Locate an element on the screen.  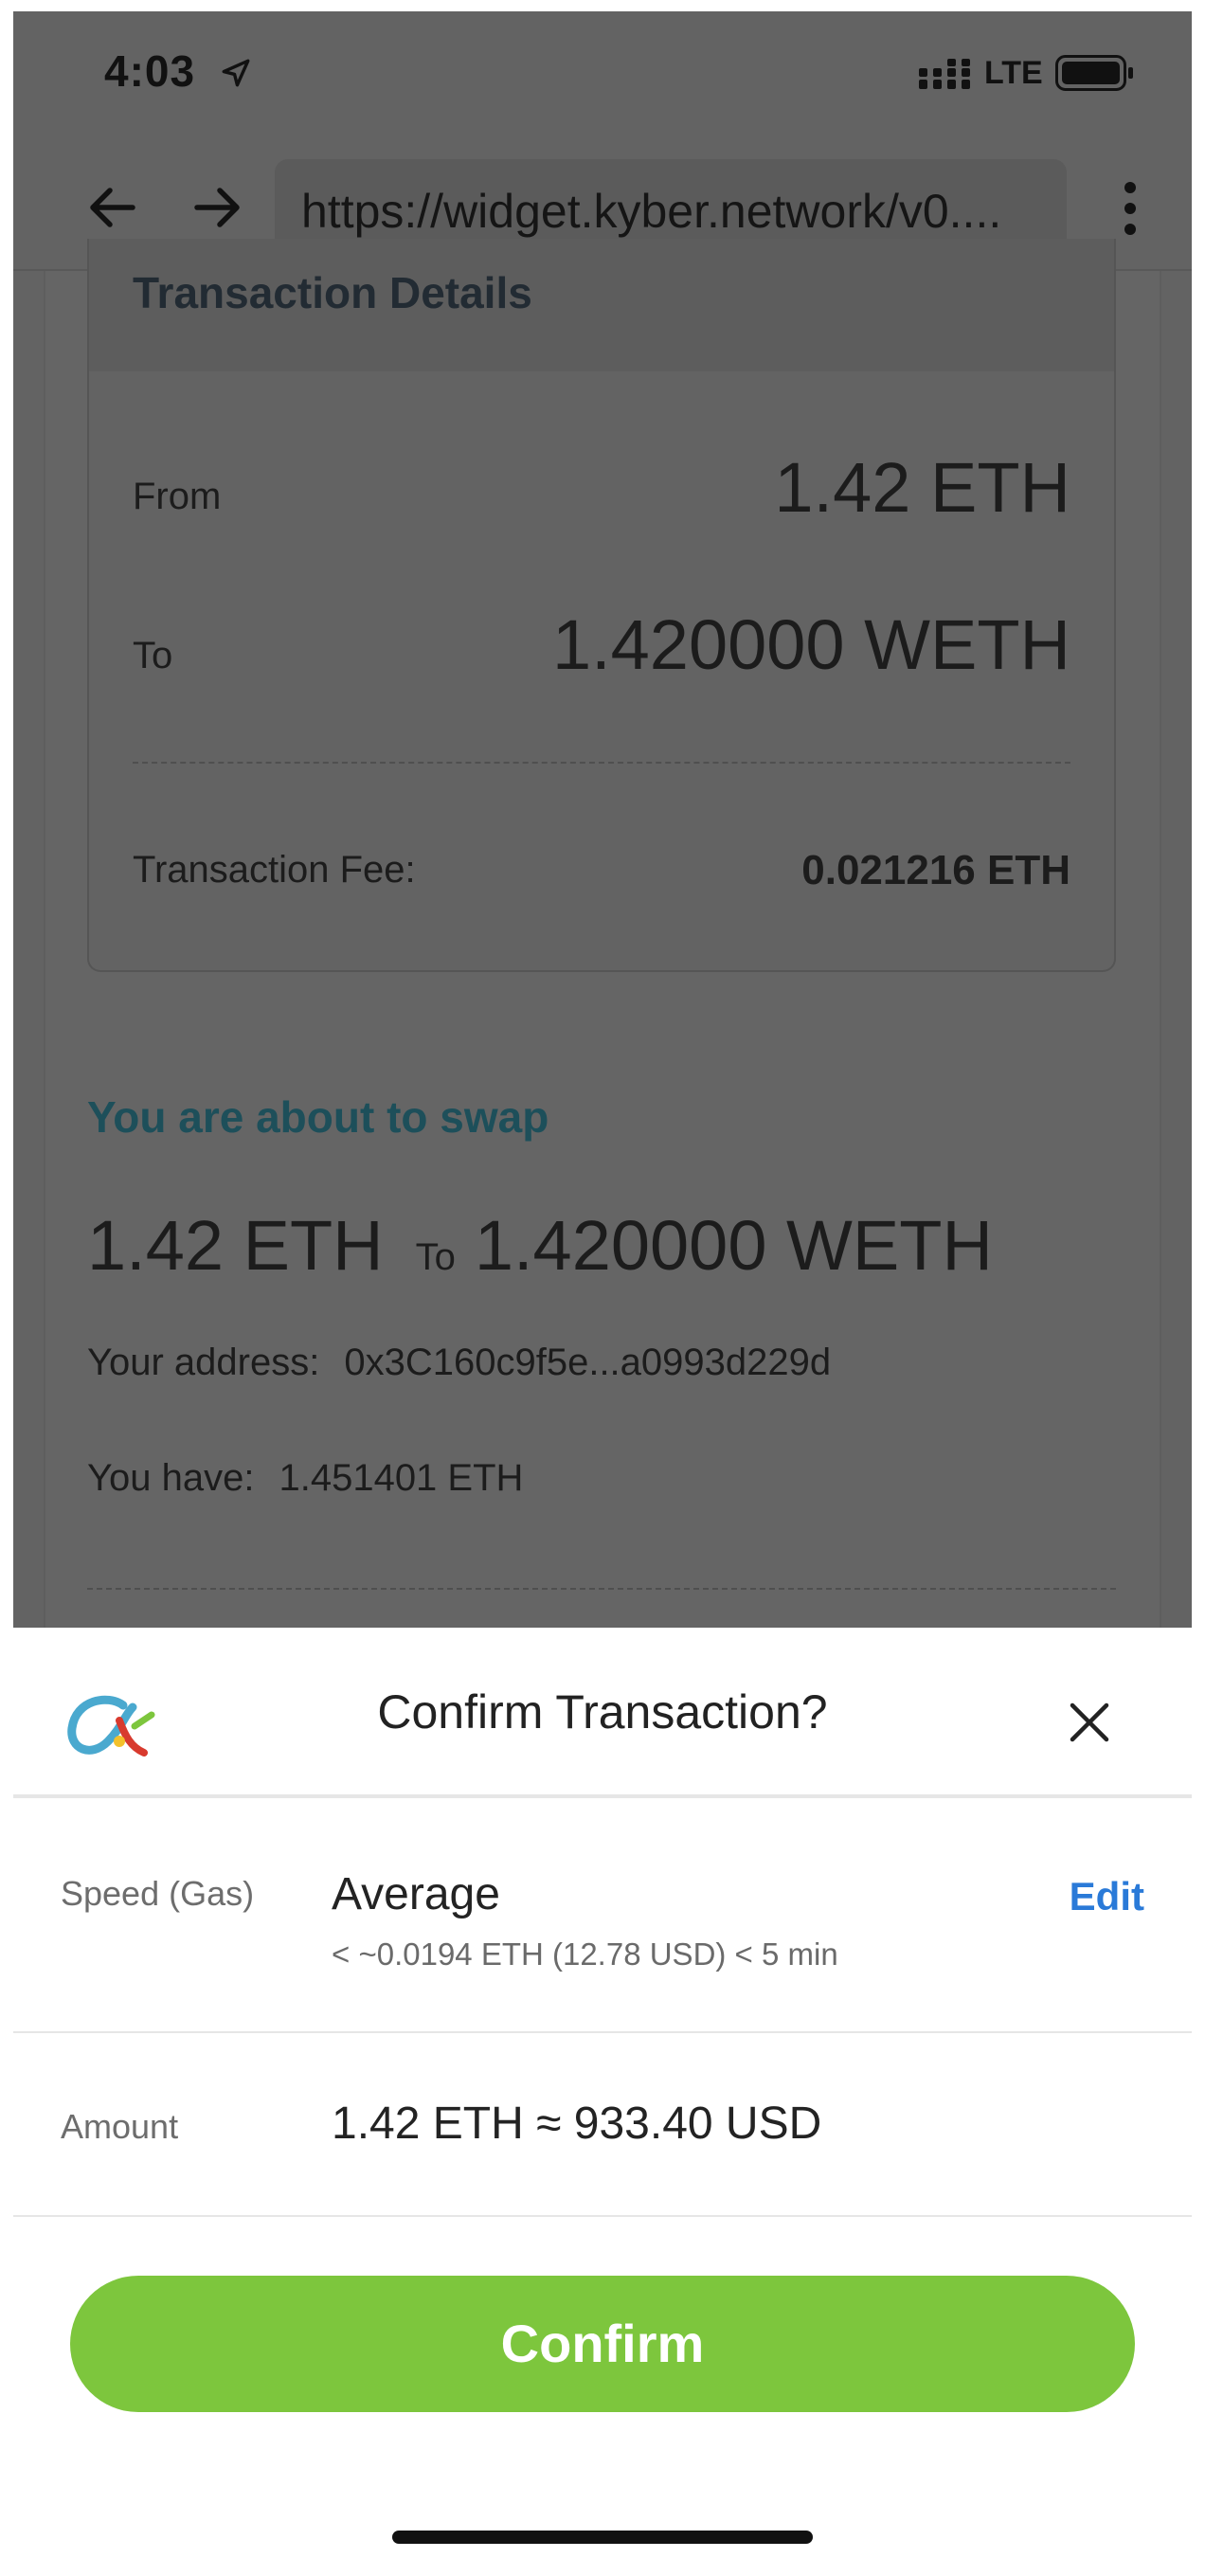
swap-to-word: To is located at coordinates (435, 1257).